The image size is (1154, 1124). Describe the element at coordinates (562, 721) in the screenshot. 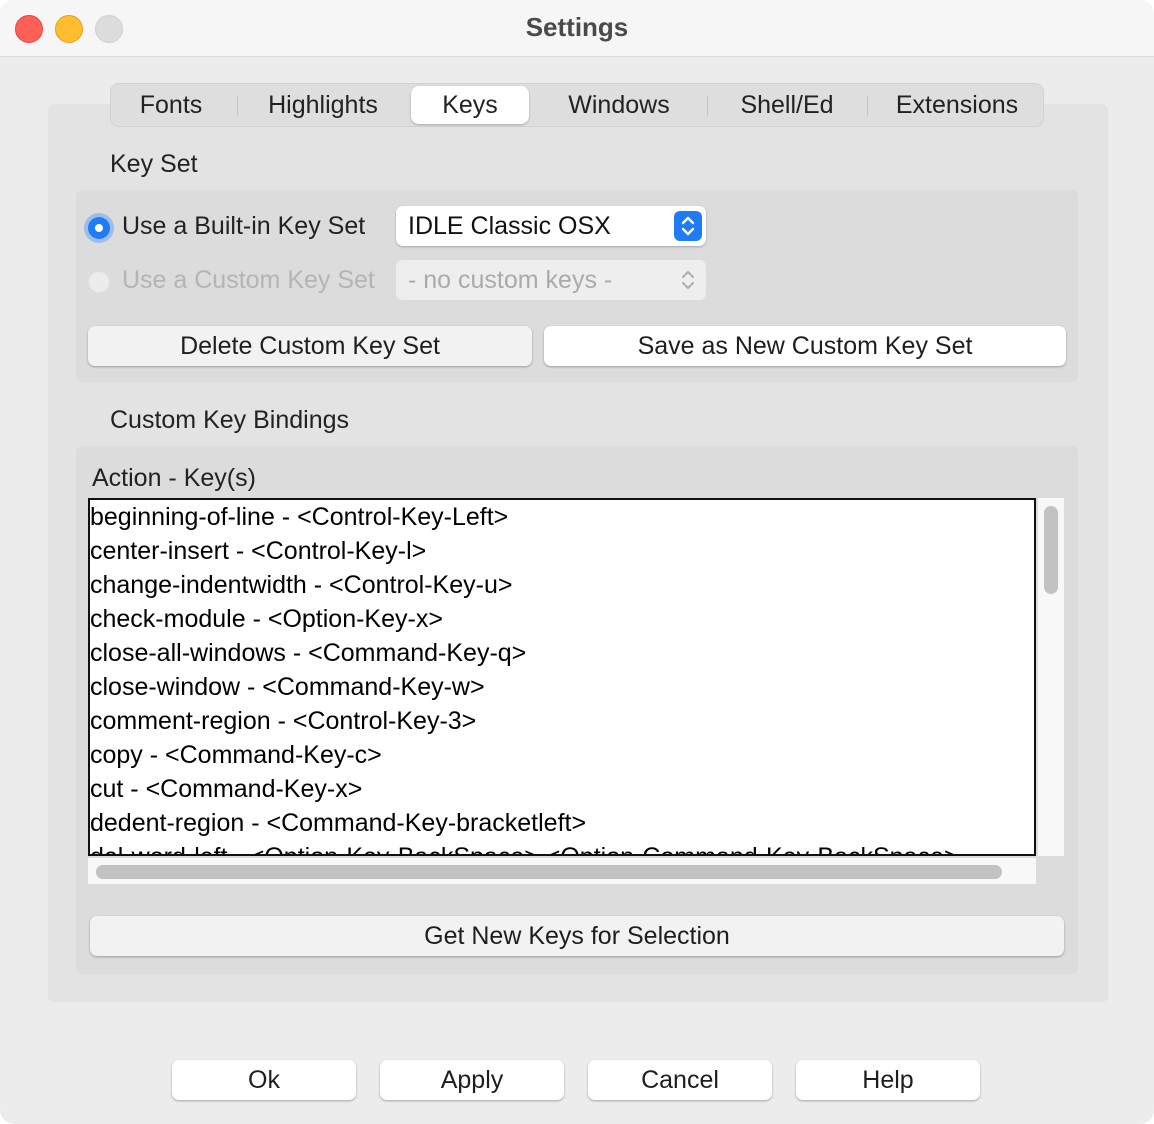

I see `list-item: comment-region - <Control-Key-3>` at that location.